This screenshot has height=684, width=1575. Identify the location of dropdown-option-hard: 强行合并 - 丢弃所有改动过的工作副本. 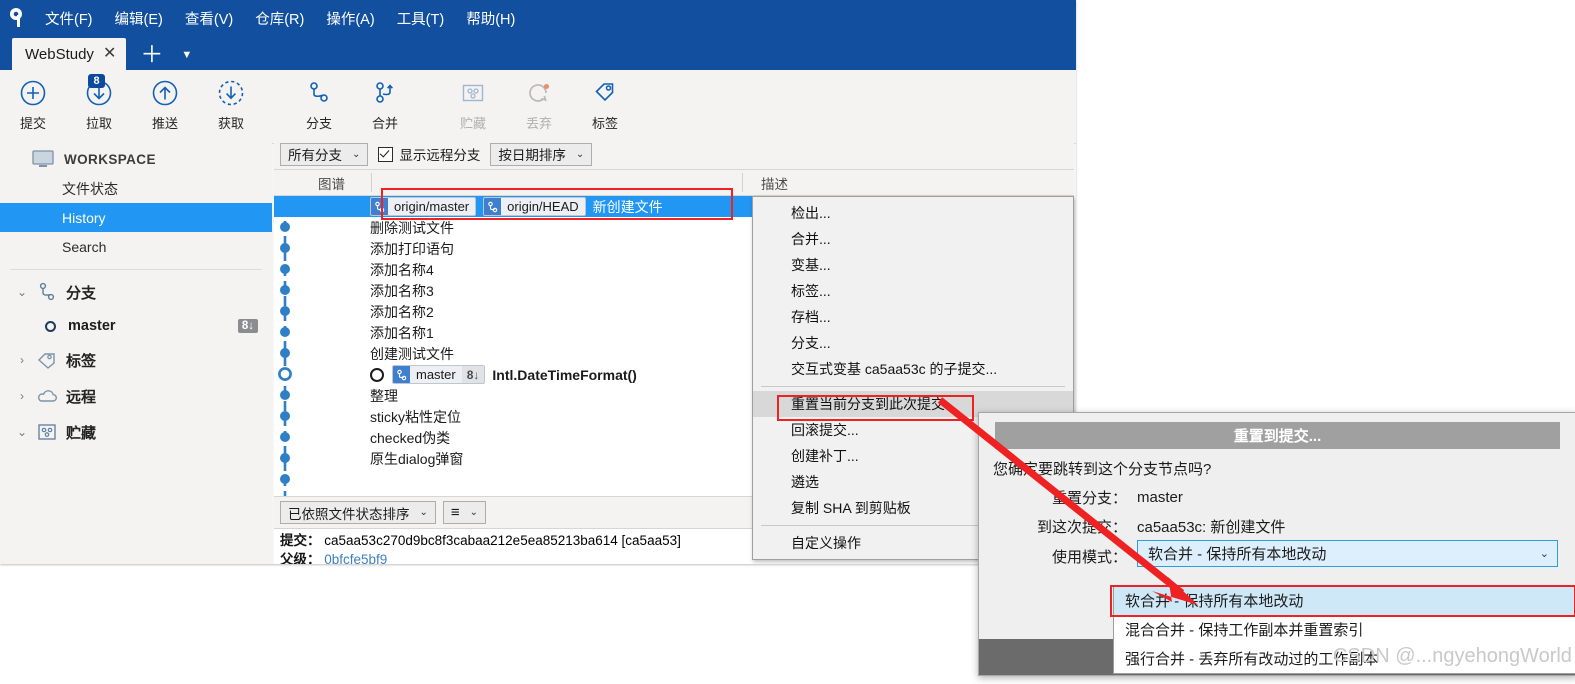
(1344, 658).